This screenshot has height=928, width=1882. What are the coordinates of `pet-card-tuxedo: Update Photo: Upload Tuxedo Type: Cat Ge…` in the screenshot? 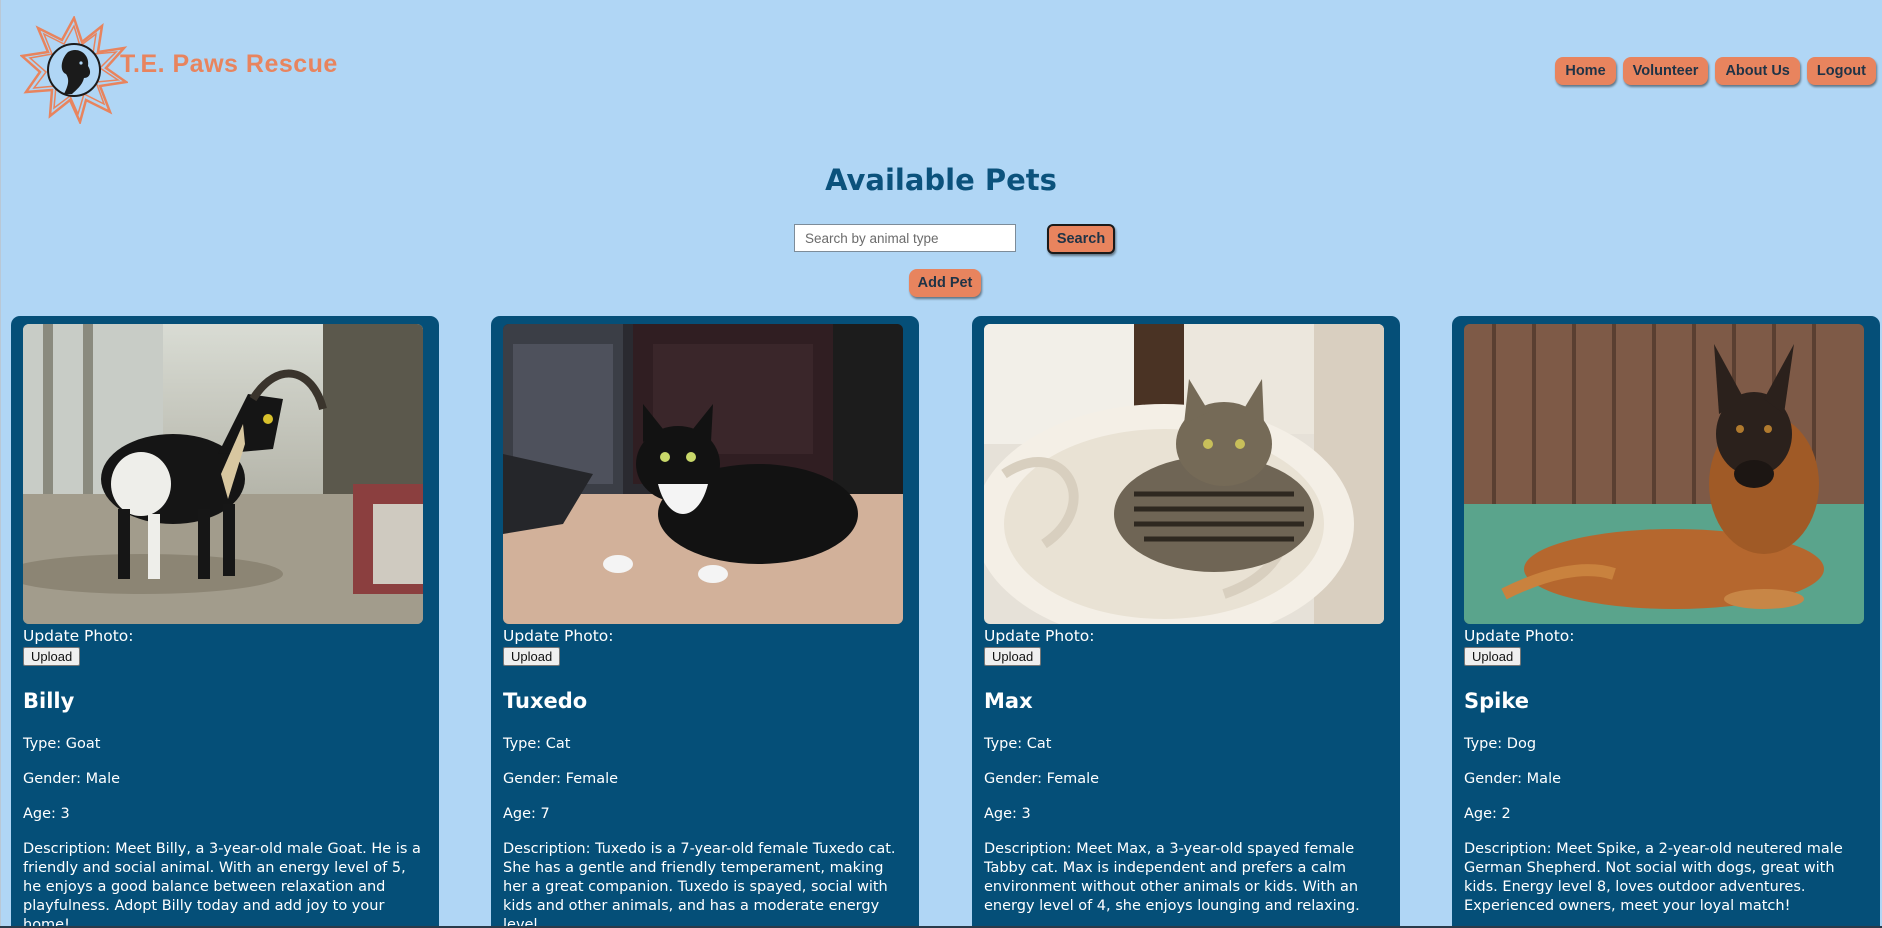 It's located at (705, 622).